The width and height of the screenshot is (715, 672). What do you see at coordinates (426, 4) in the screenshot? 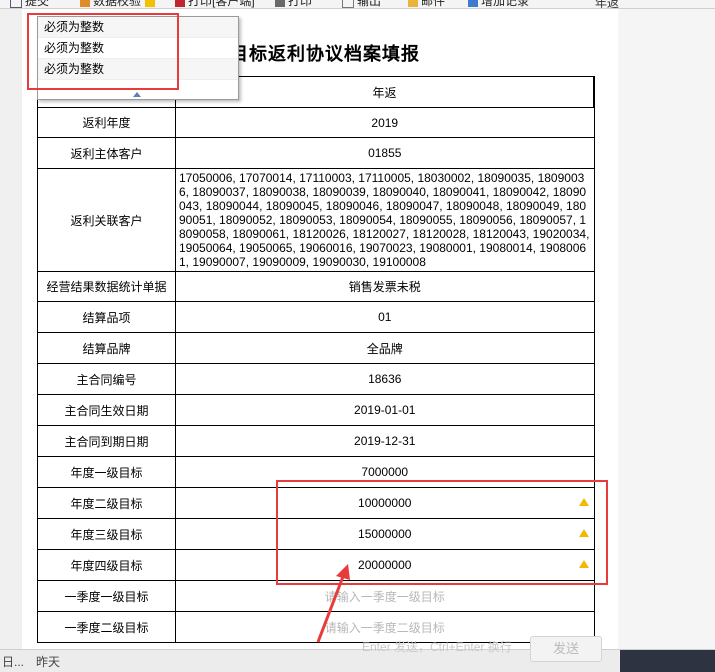
I see `email-button: 邮件` at bounding box center [426, 4].